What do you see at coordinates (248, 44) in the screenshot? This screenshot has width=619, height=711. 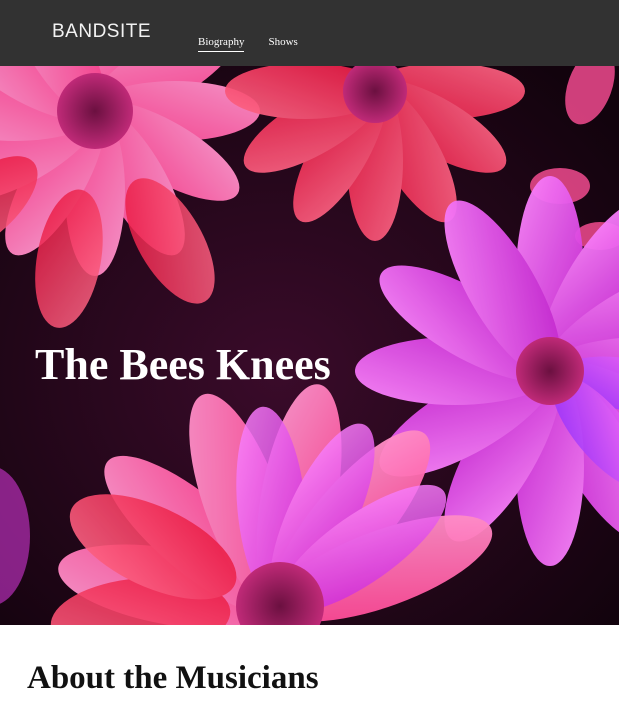 I see `main-nav: Biography Shows` at bounding box center [248, 44].